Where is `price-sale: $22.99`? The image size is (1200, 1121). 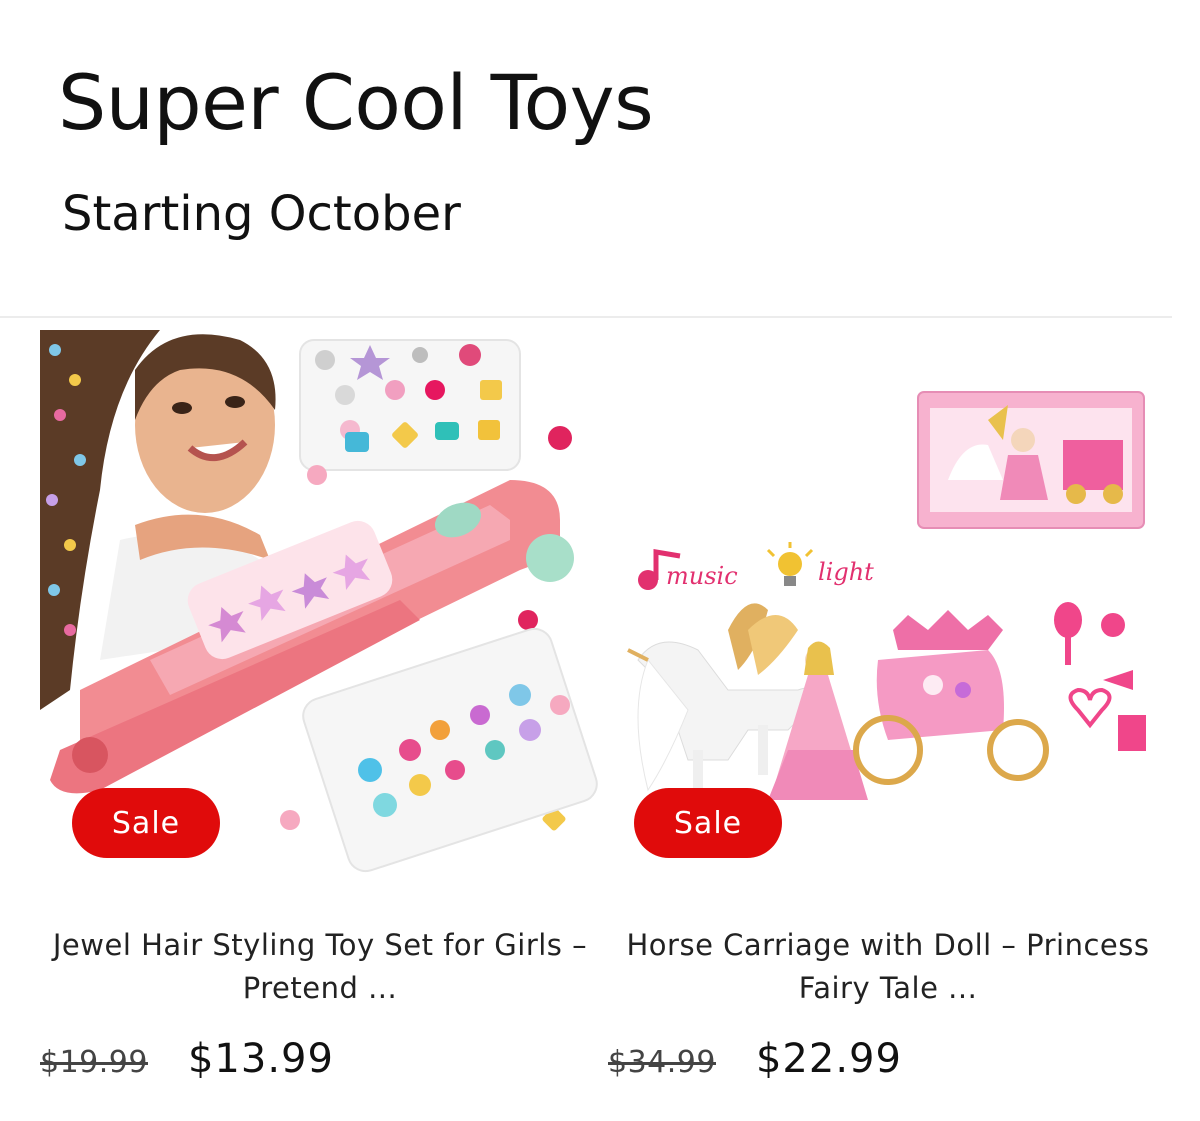 price-sale: $22.99 is located at coordinates (828, 1059).